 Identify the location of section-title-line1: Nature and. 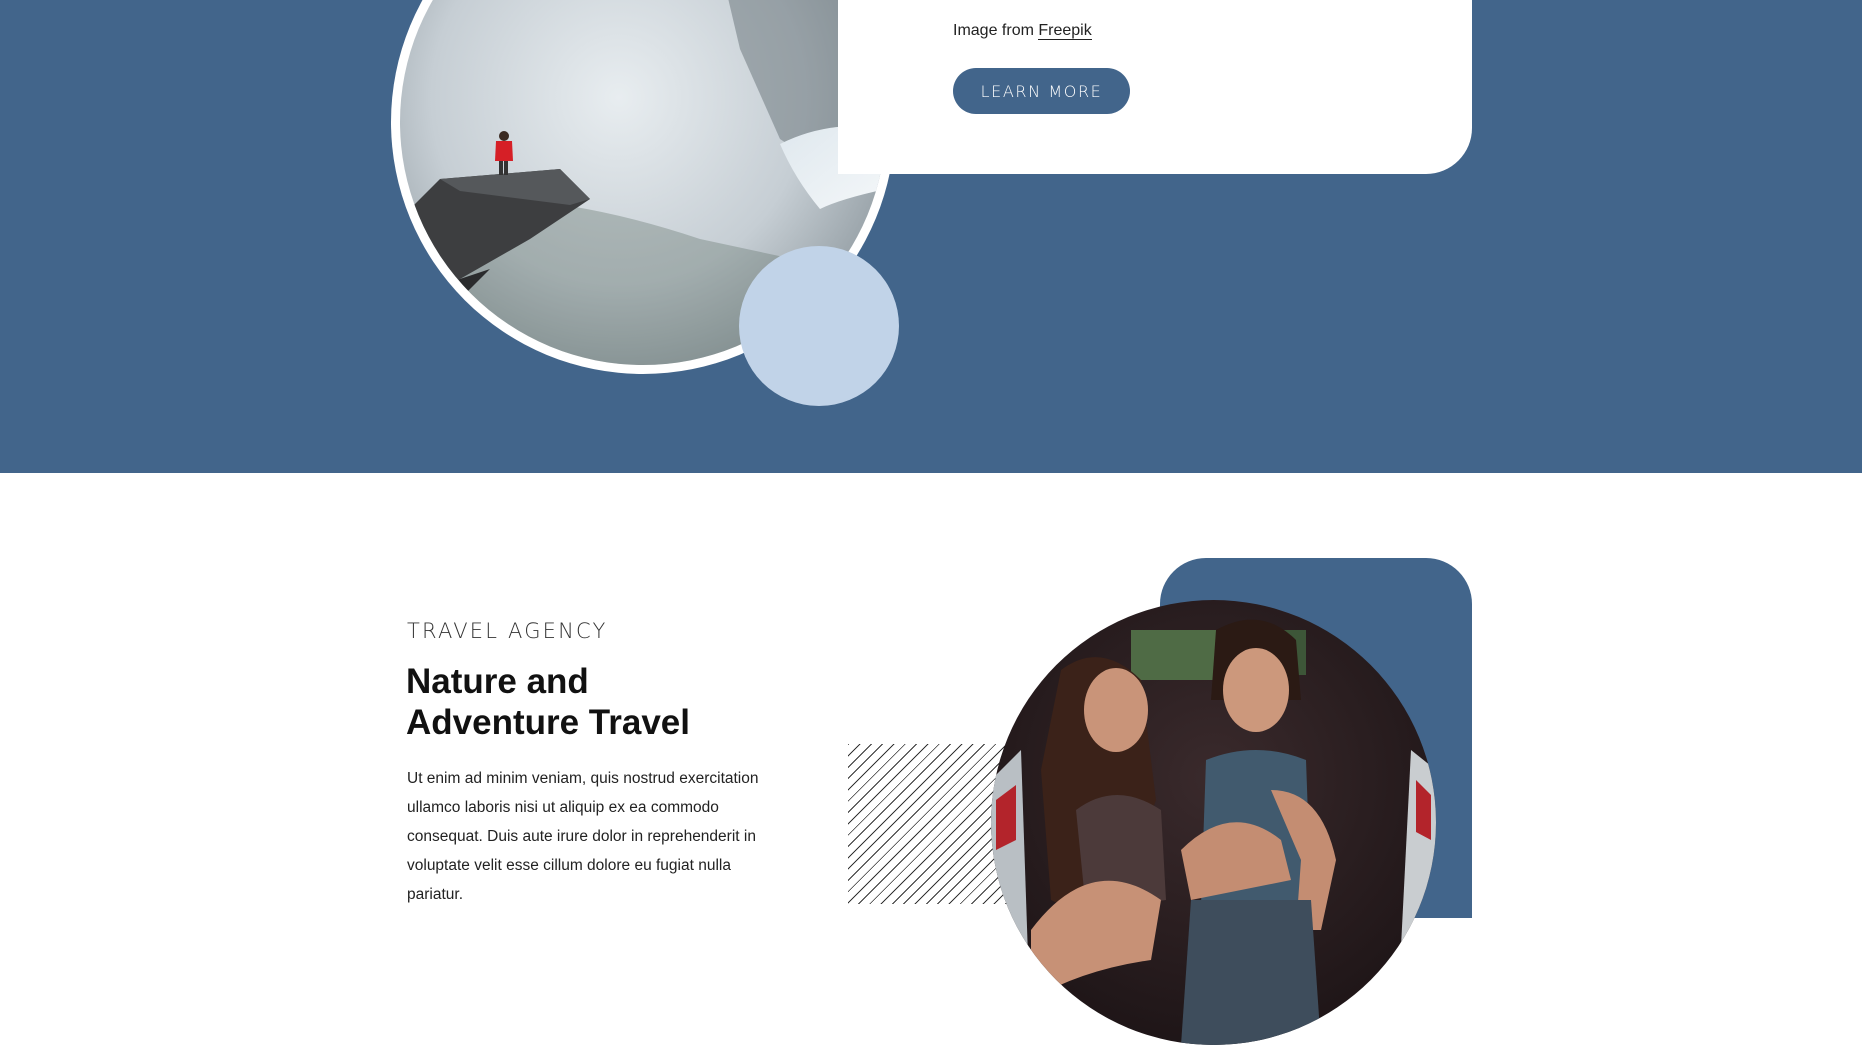
(497, 681).